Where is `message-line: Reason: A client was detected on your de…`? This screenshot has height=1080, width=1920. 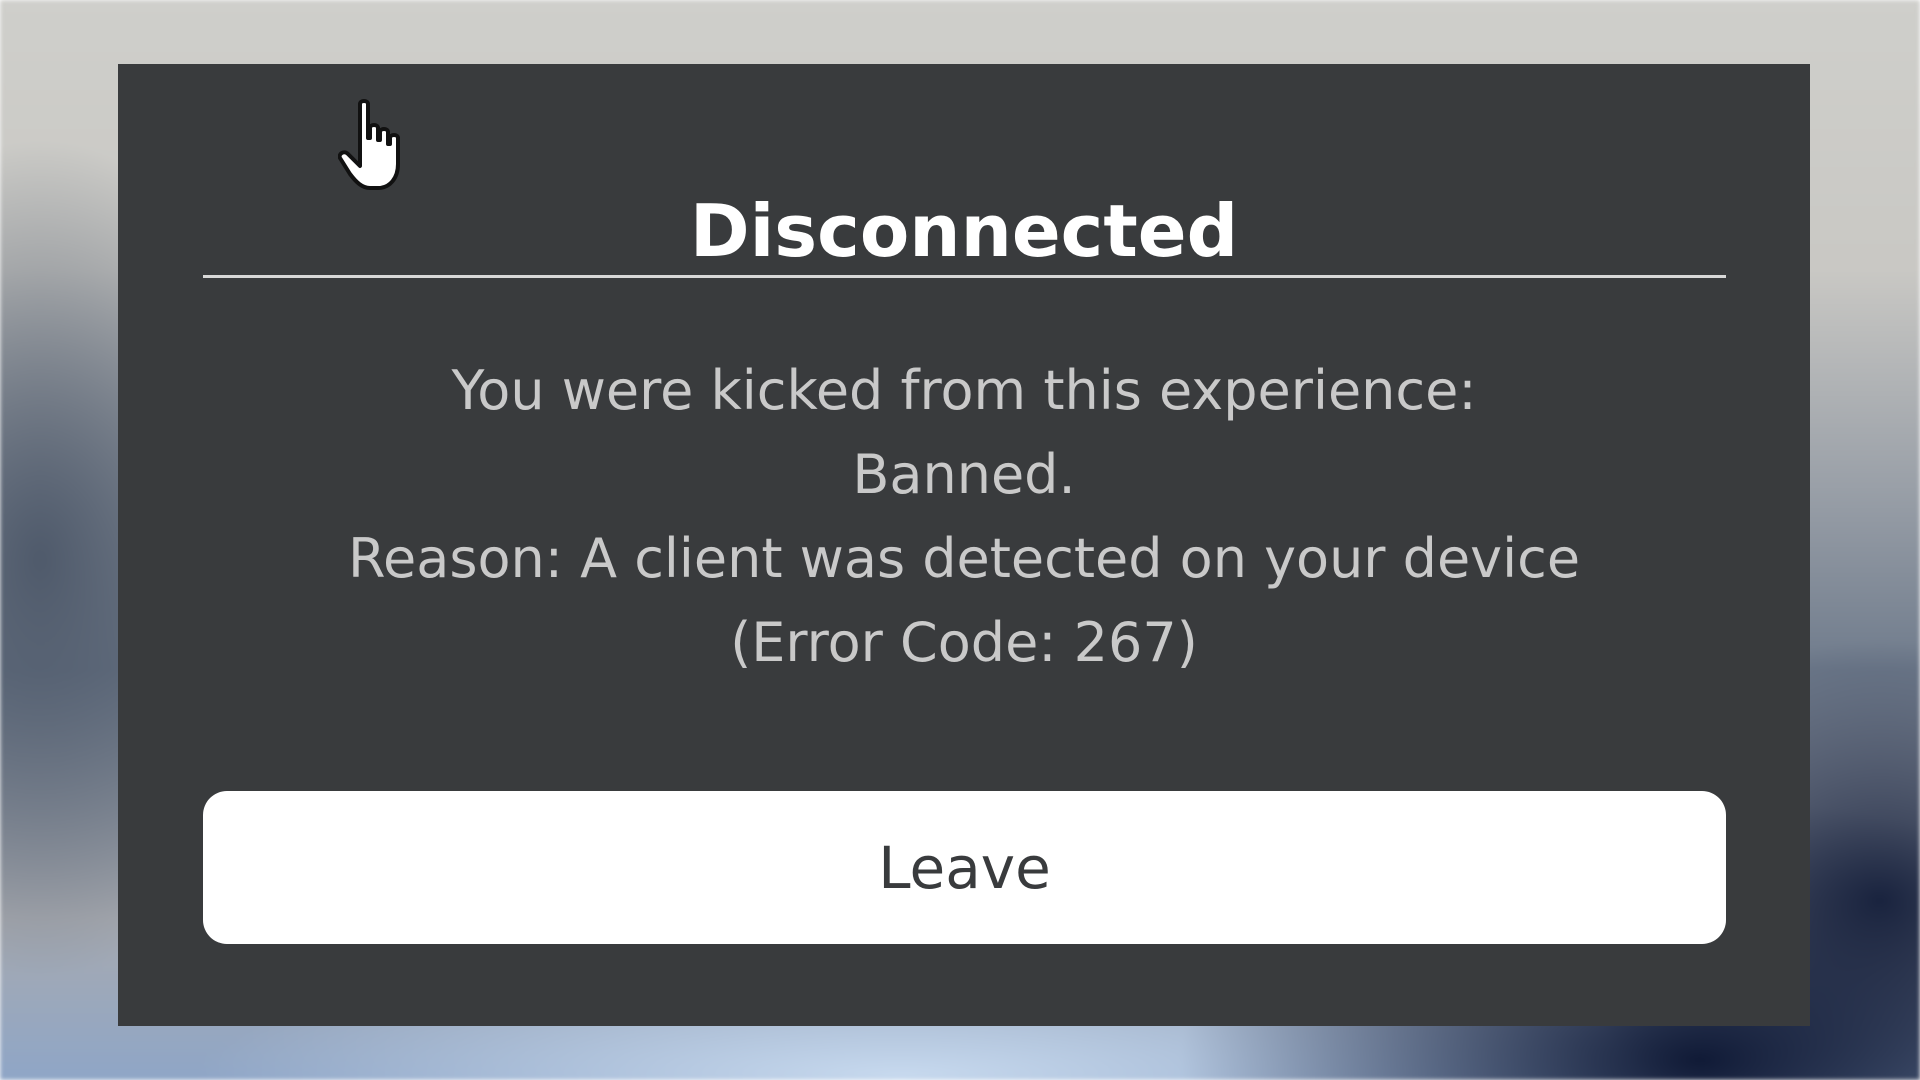 message-line: Reason: A client was detected on your de… is located at coordinates (964, 558).